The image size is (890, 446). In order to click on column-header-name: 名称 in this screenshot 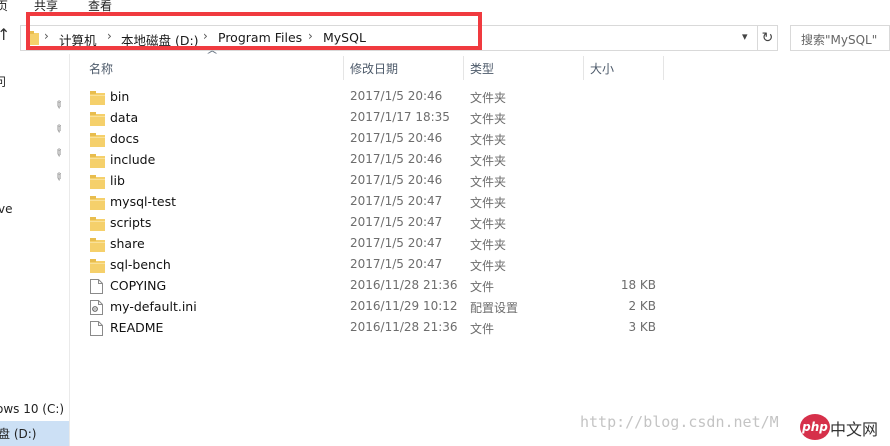, I will do `click(101, 74)`.